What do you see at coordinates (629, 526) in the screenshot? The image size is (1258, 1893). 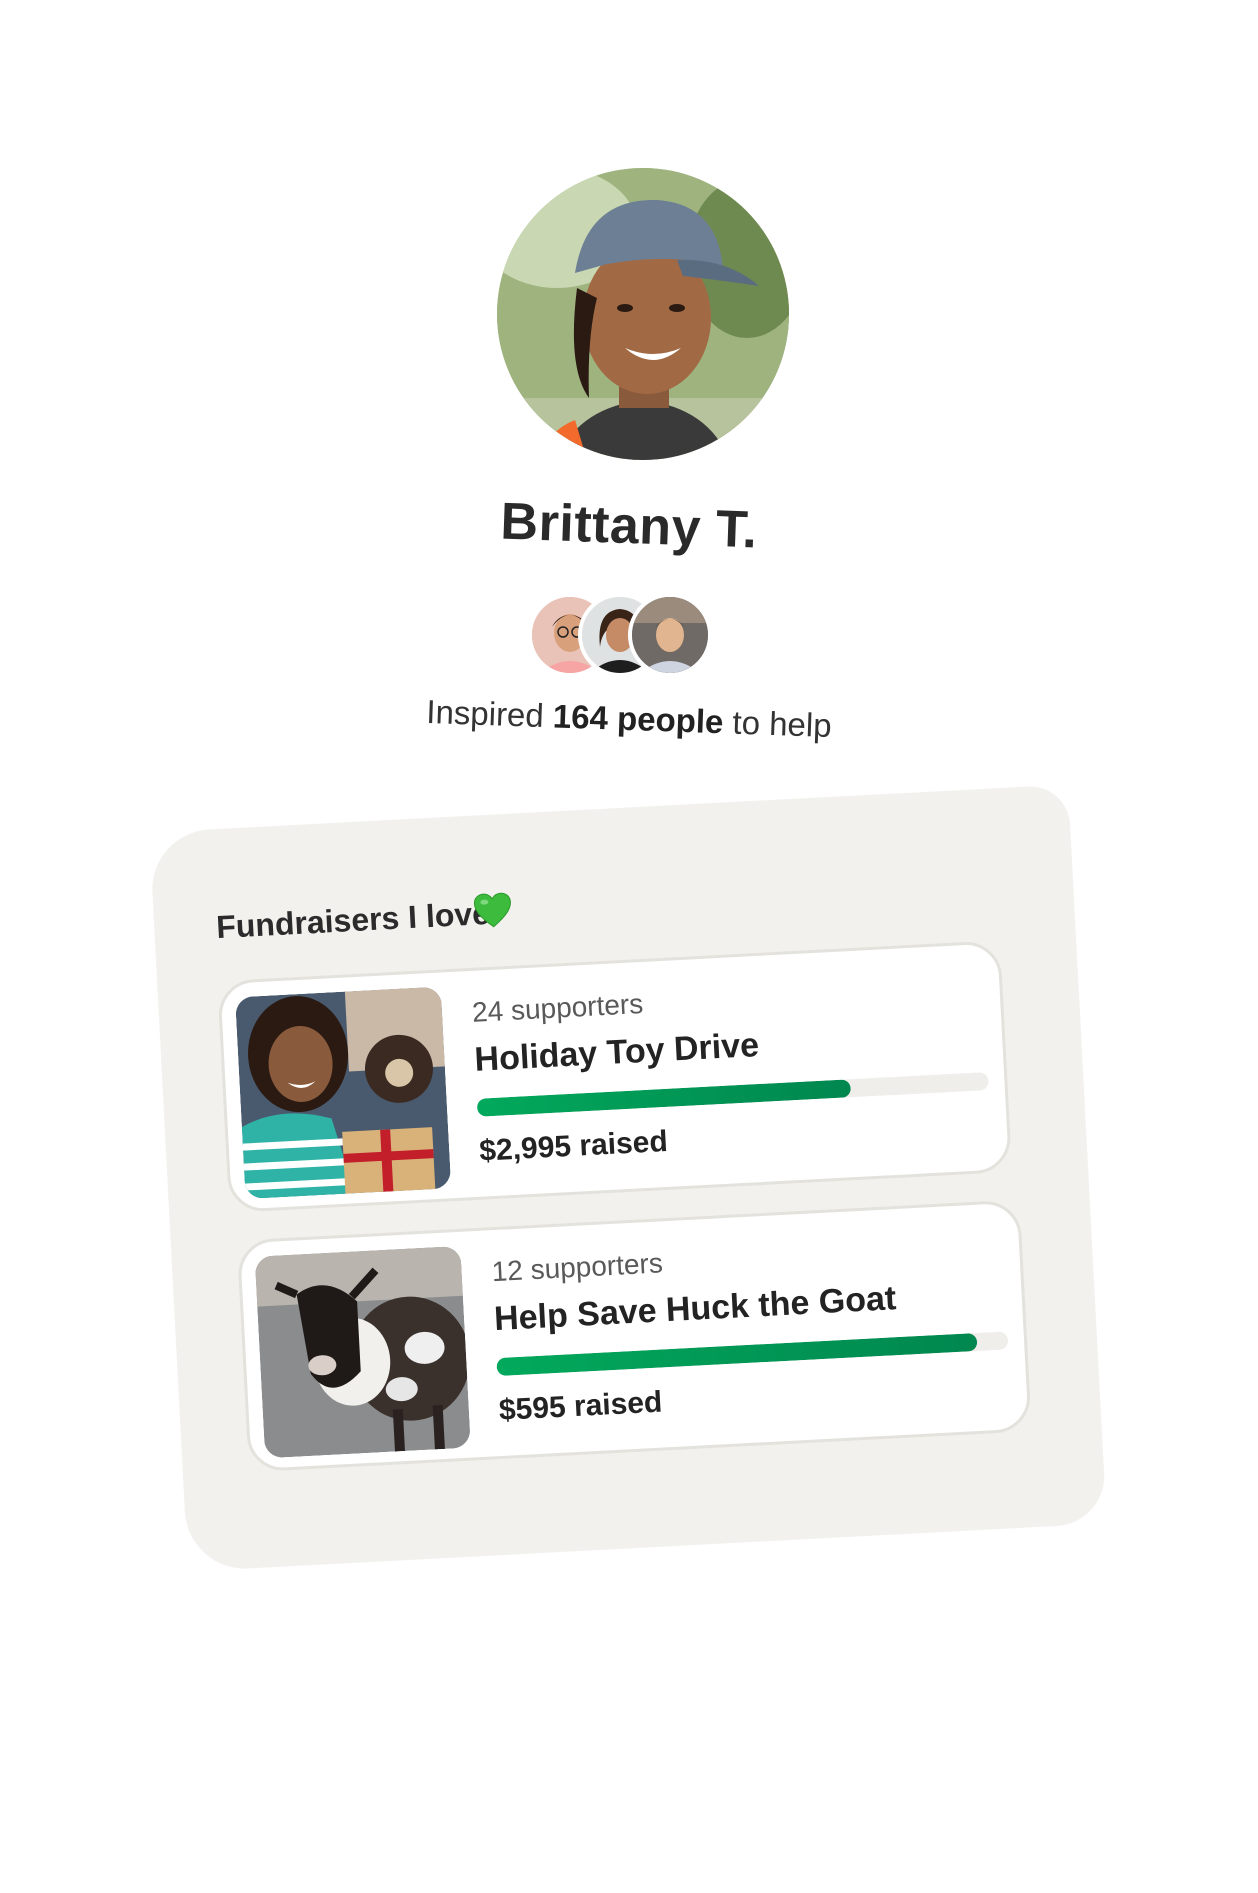 I see `profile-name: Brittany T.` at bounding box center [629, 526].